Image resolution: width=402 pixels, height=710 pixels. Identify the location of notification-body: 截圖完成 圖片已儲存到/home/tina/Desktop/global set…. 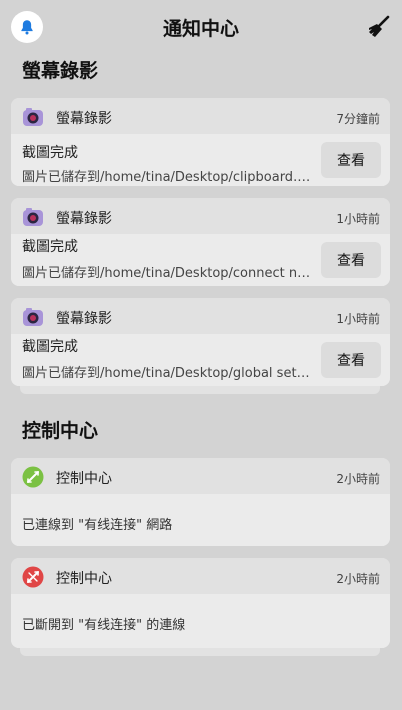
(200, 360).